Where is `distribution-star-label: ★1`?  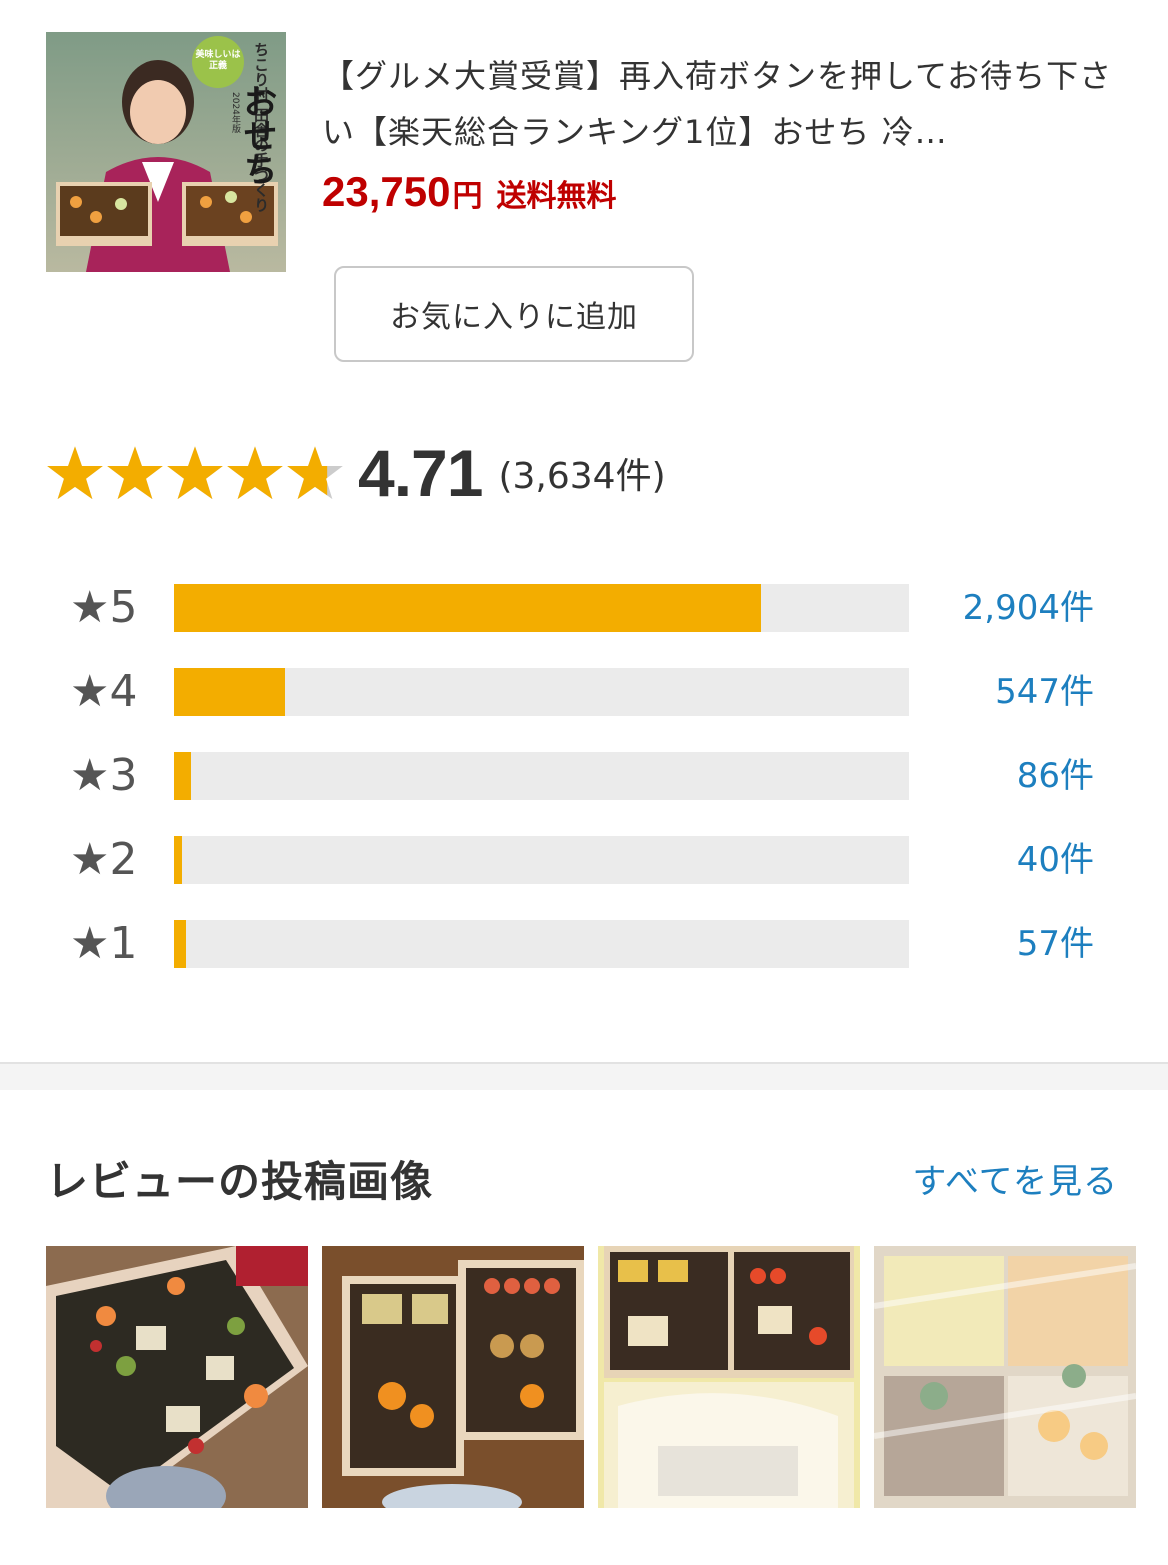
distribution-star-label: ★1 is located at coordinates (104, 943).